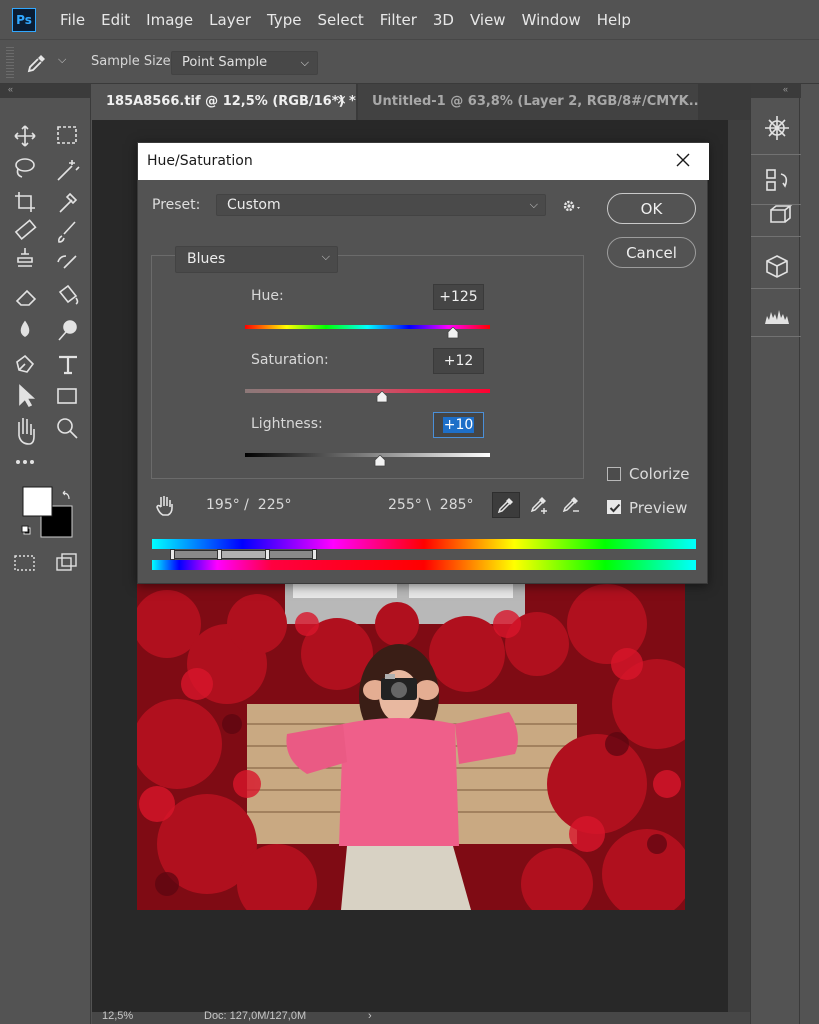 The height and width of the screenshot is (1024, 819). What do you see at coordinates (572, 505) in the screenshot?
I see `subtract-from-sample-eyedropper-icon` at bounding box center [572, 505].